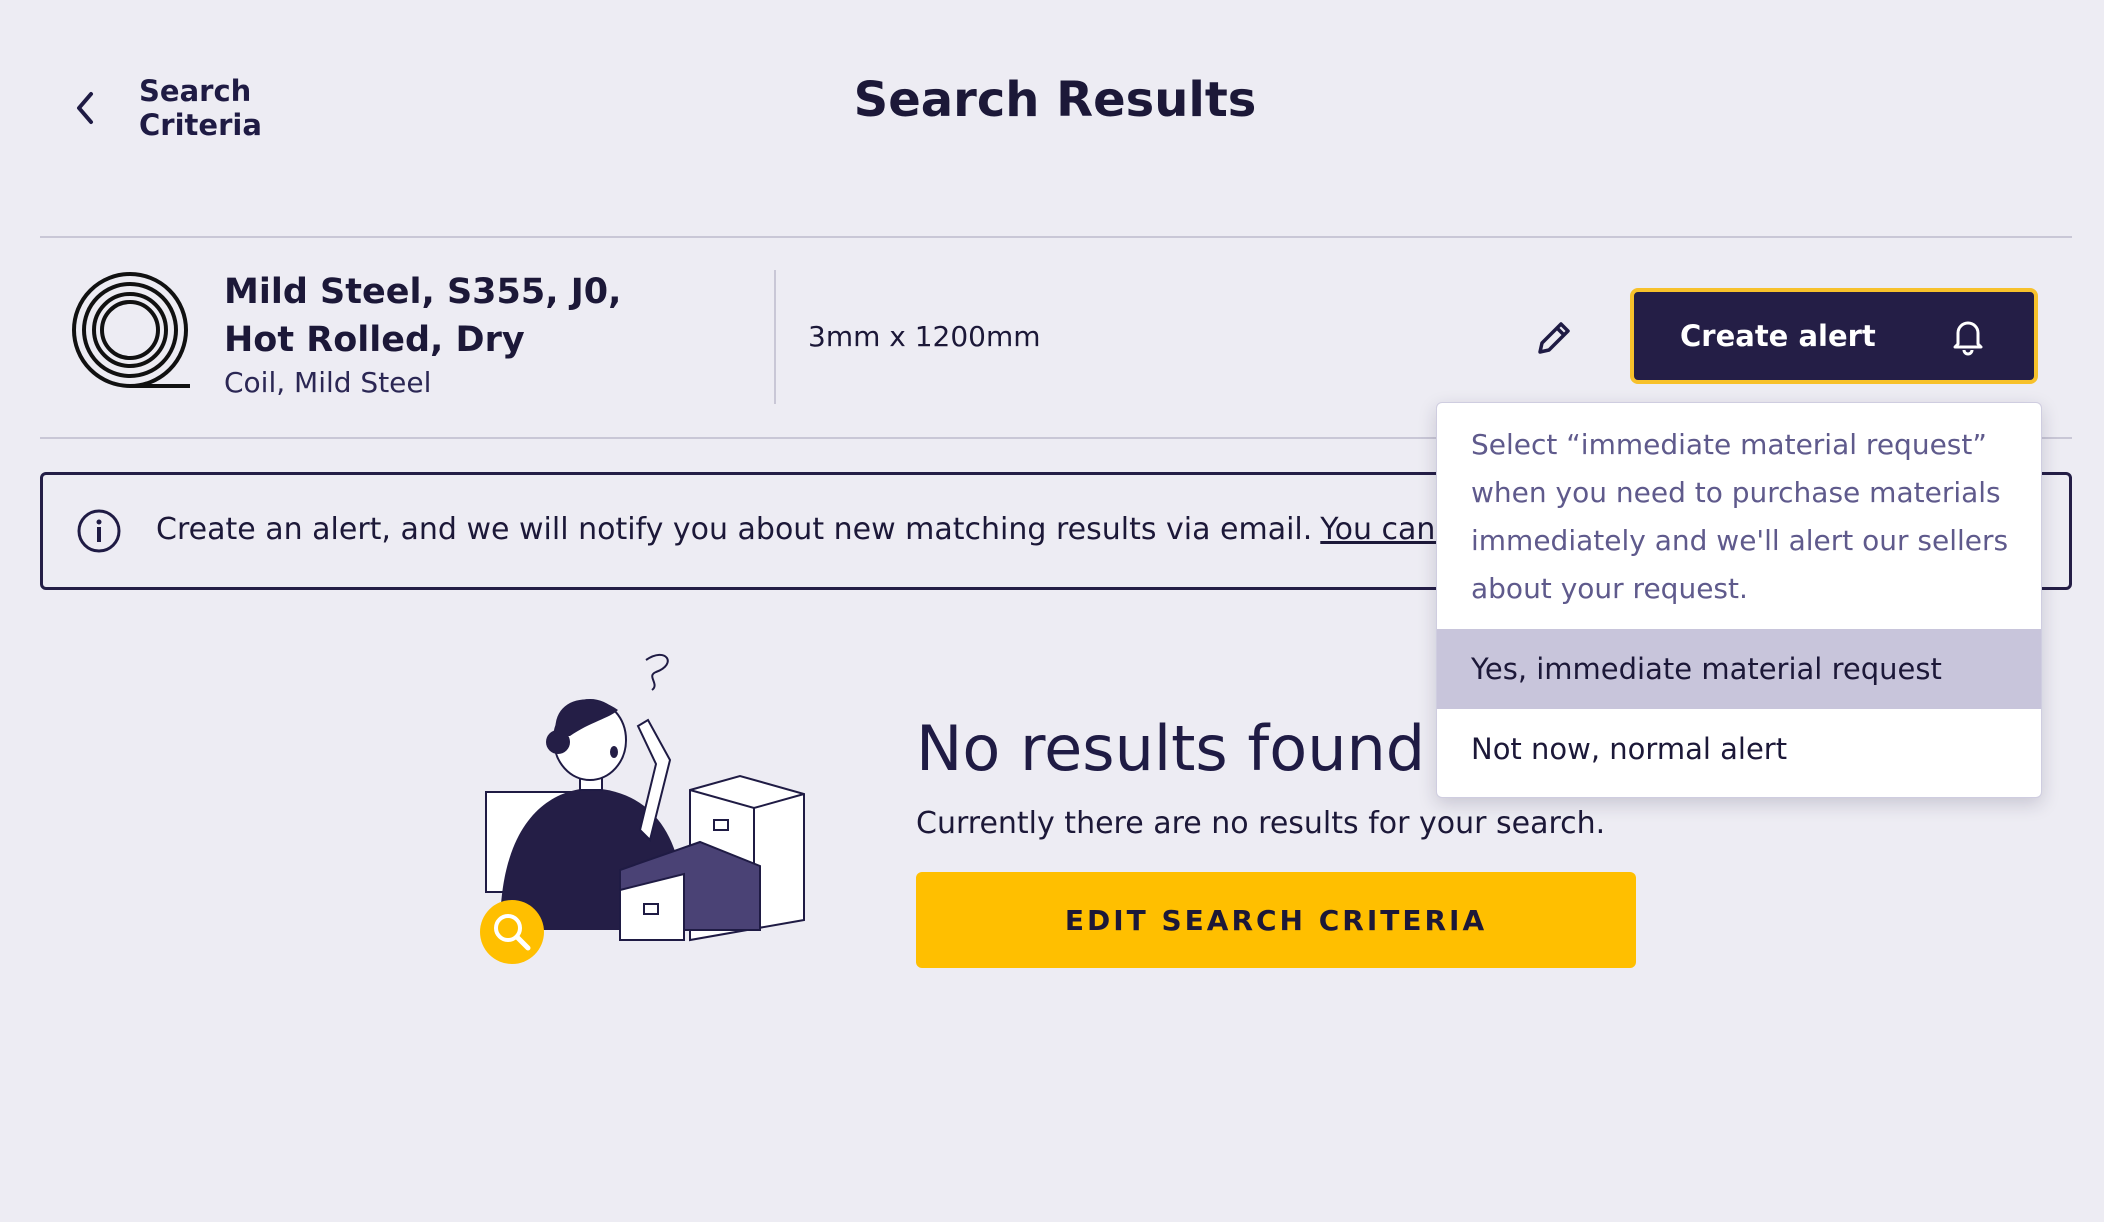 The height and width of the screenshot is (1222, 2104). I want to click on product-name: Mild Steel, S355, J0, Hot Rolled, Dry, so click(423, 316).